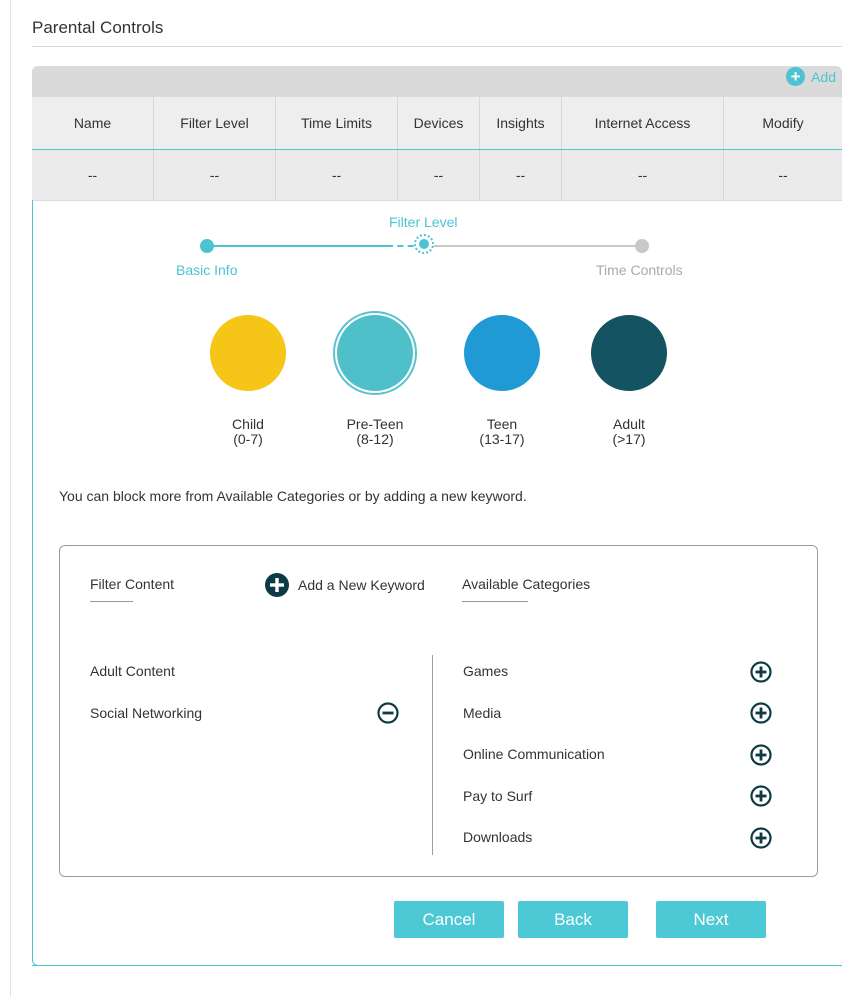 The width and height of the screenshot is (842, 997). I want to click on filter-content-heading: Filter Content, so click(132, 584).